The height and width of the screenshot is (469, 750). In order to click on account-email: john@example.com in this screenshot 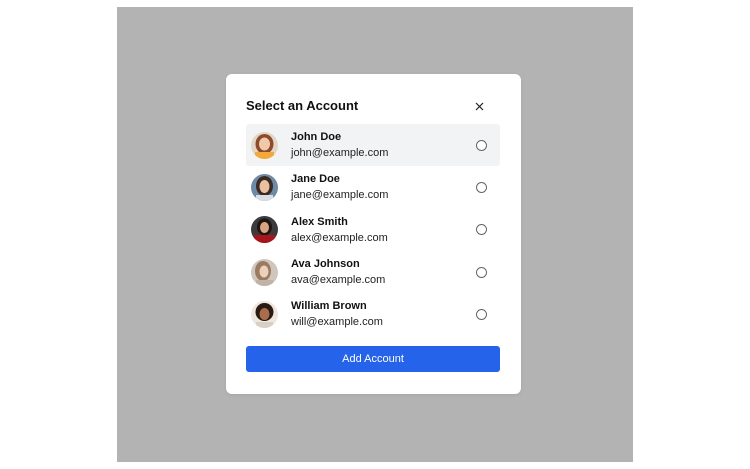, I will do `click(340, 153)`.